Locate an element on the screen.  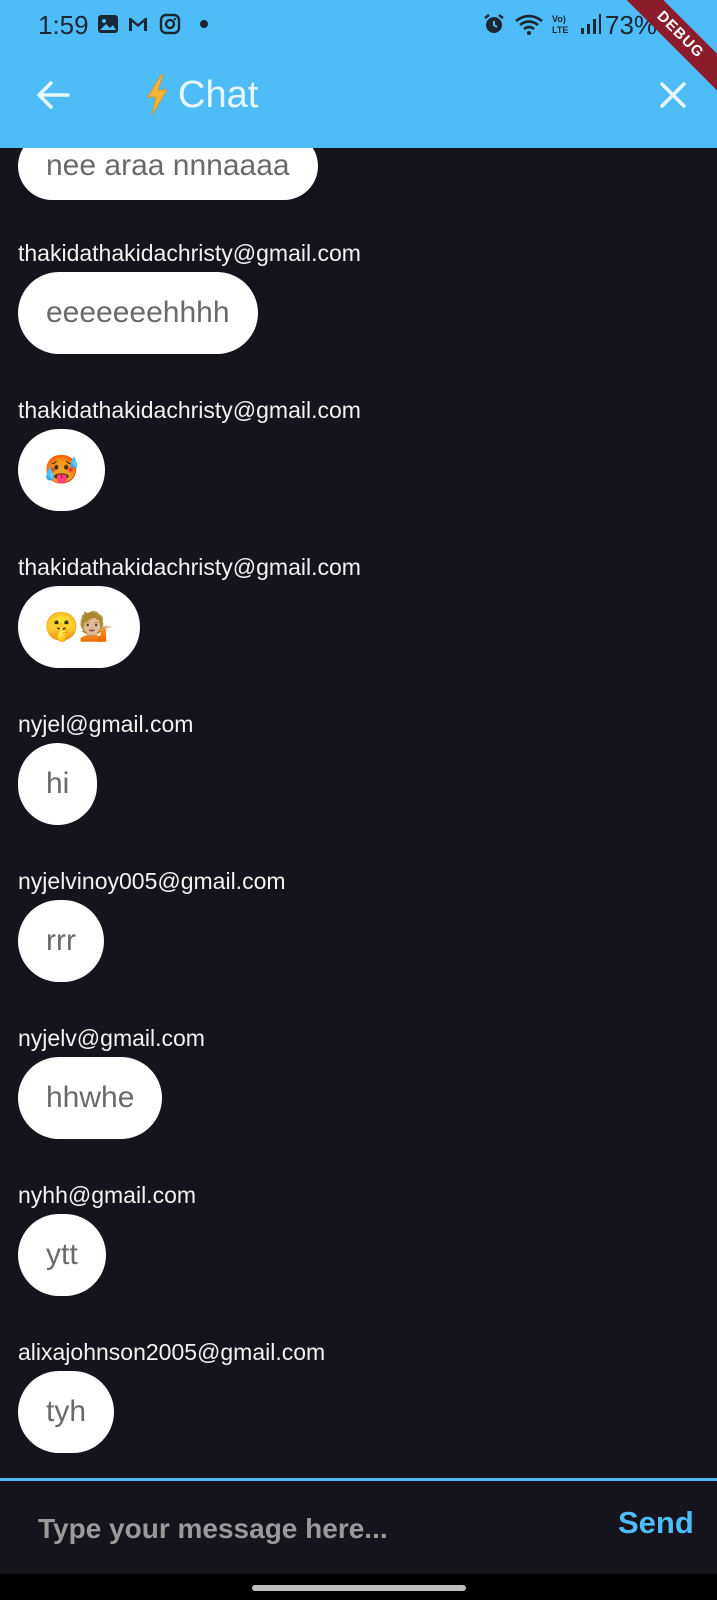
volte-icon: Vo) LTE is located at coordinates (562, 24).